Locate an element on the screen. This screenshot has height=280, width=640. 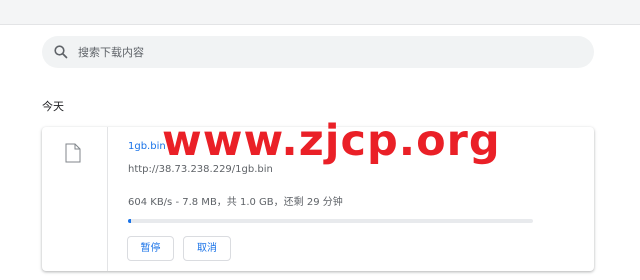
download-status-text: 604 KB/s - 7.8 MB，共 1.0 GB，还剩 29 分钟 is located at coordinates (235, 202).